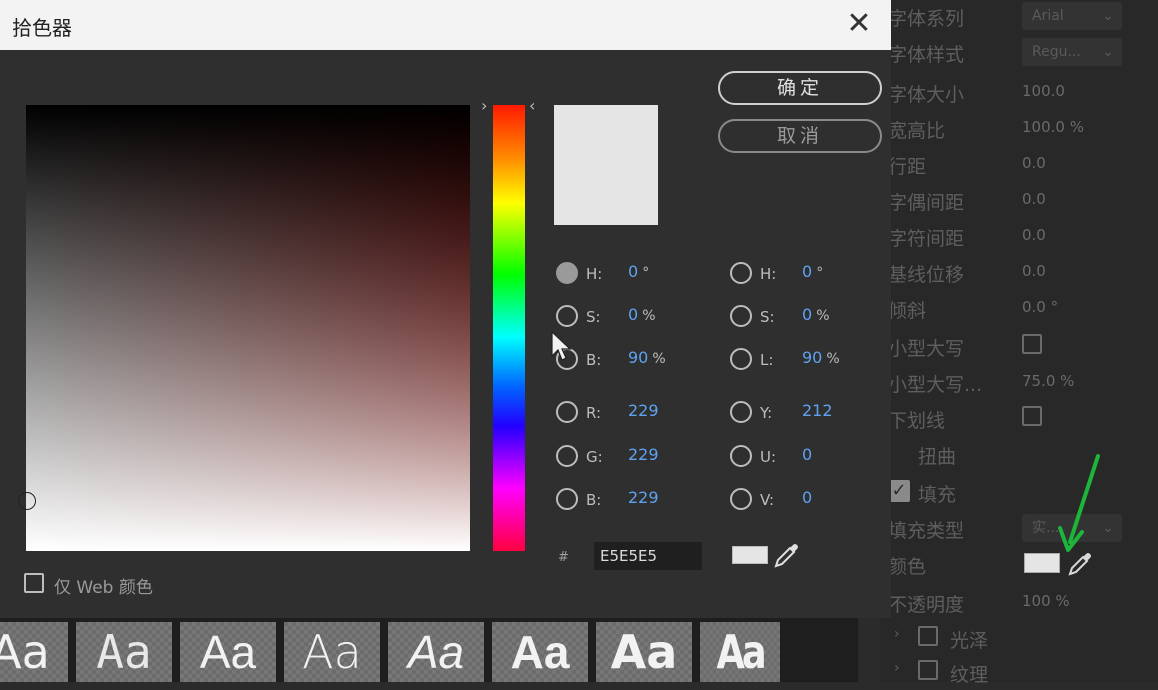  I want to click on close-icon: ✕, so click(859, 24).